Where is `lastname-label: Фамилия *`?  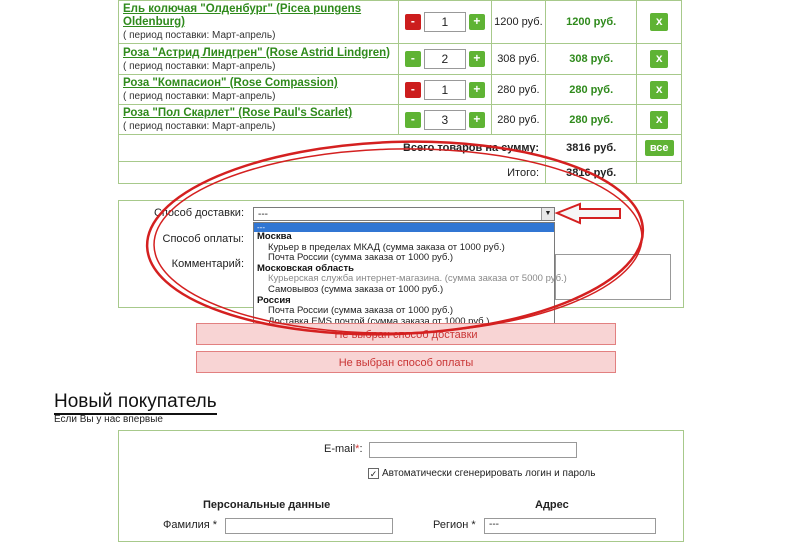
lastname-label: Фамилия * is located at coordinates (190, 525).